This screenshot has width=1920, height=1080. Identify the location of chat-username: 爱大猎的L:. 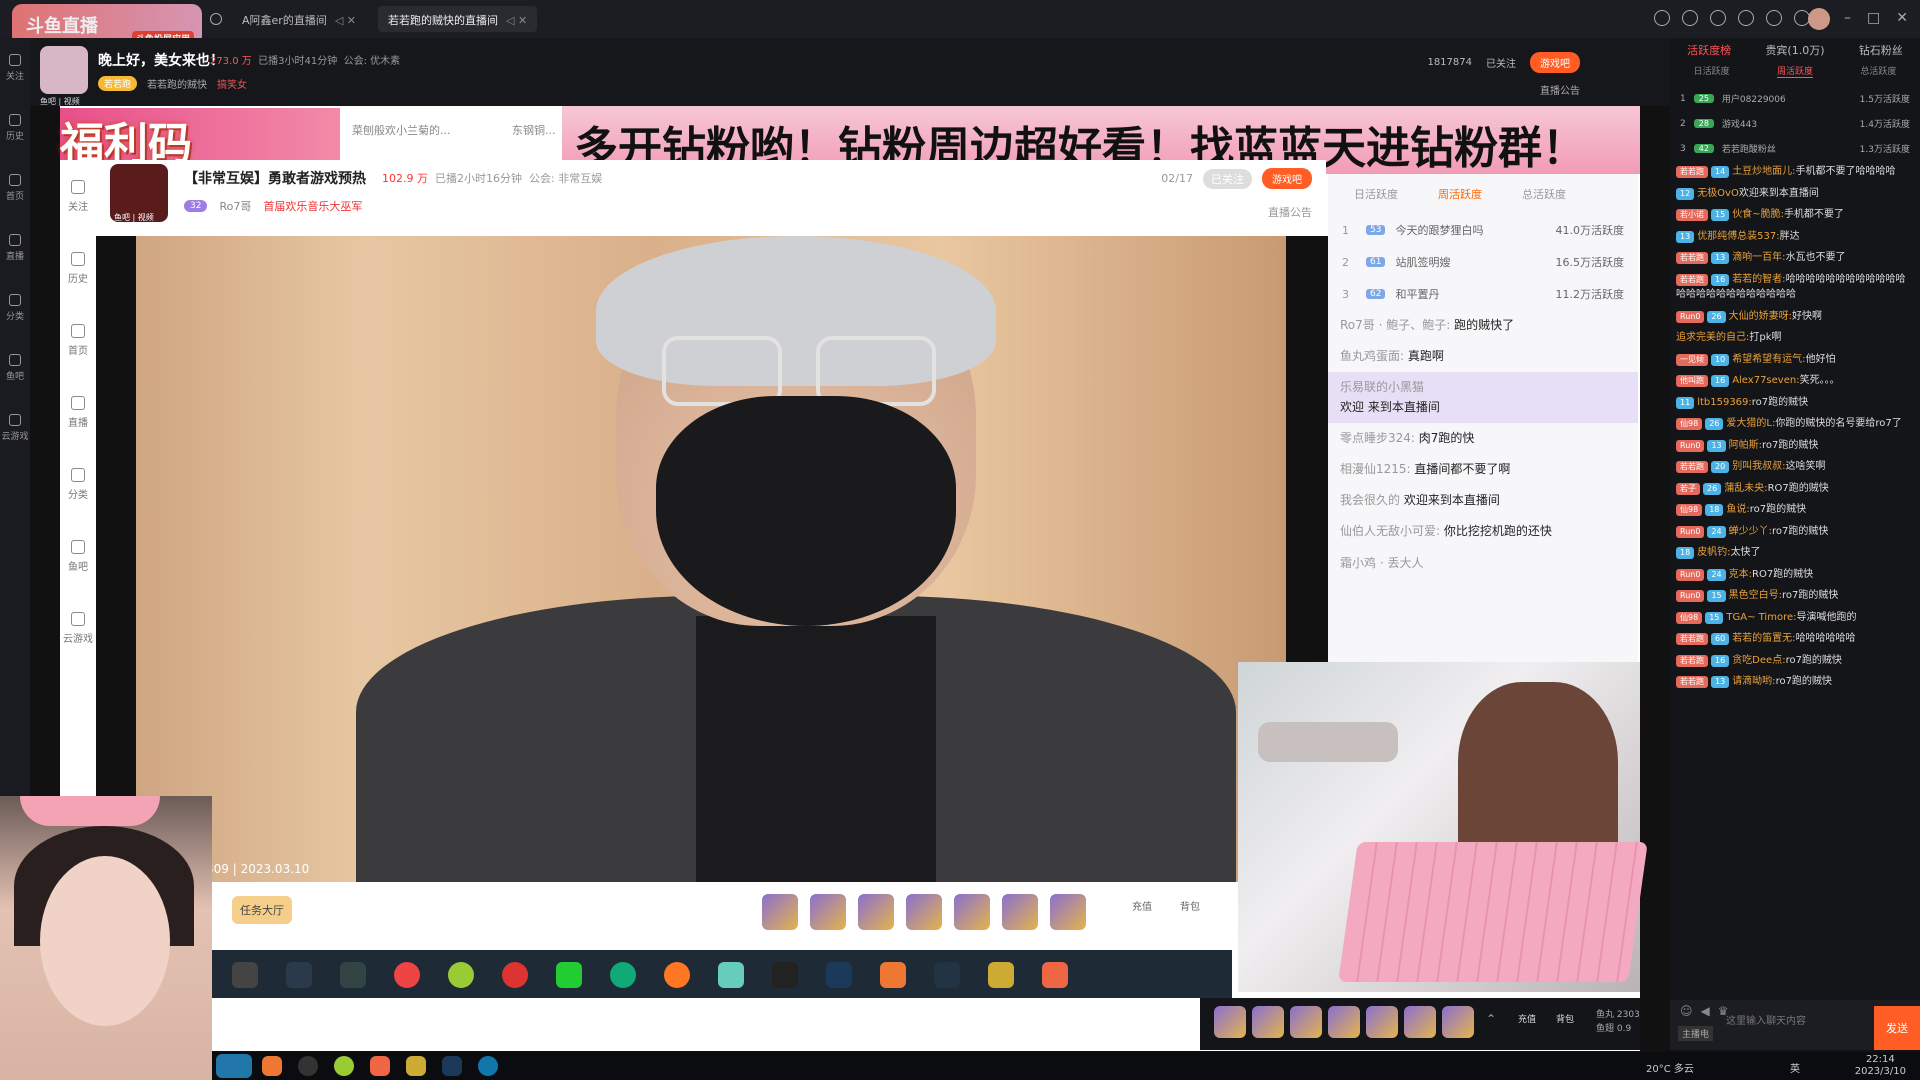
(1750, 423).